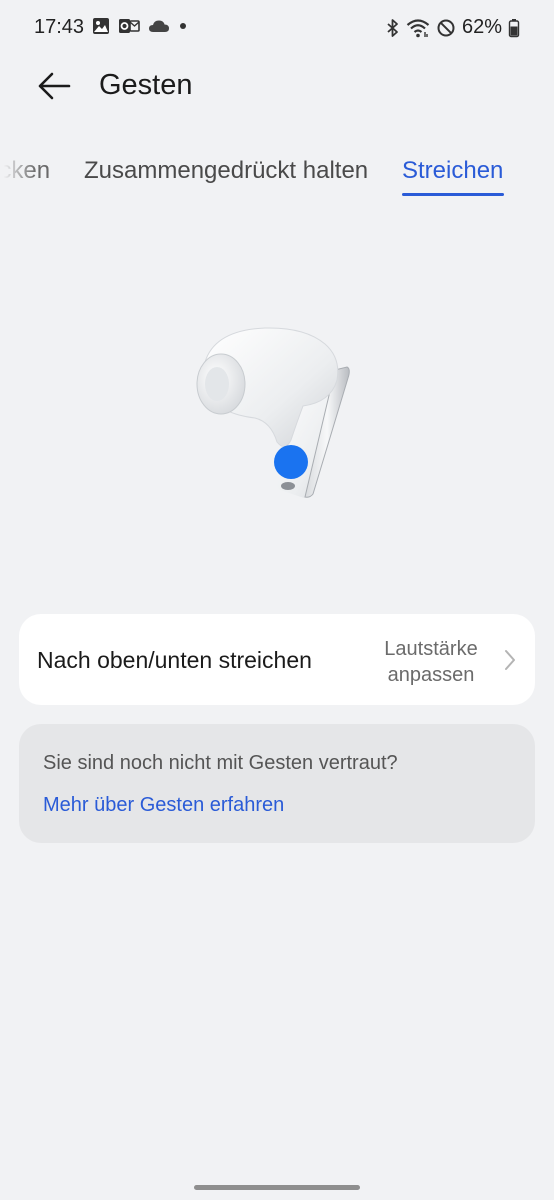 The height and width of the screenshot is (1200, 554). Describe the element at coordinates (431, 675) in the screenshot. I see `gesture-value-line2: anpassen` at that location.